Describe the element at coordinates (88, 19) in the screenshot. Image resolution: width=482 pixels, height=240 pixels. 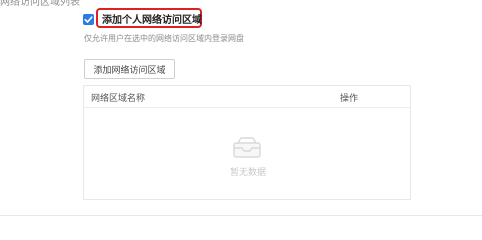
I see `personal-network-checkbox` at that location.